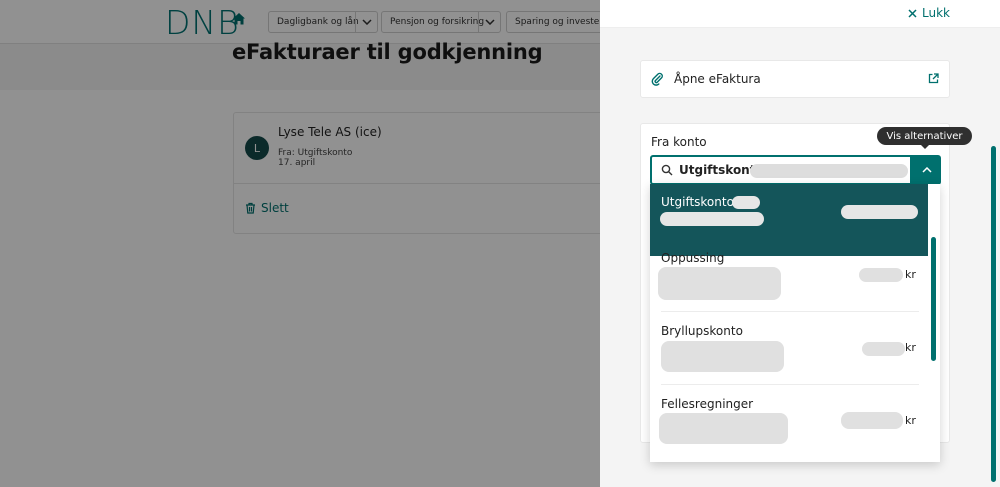  I want to click on close-label: Lukk, so click(936, 13).